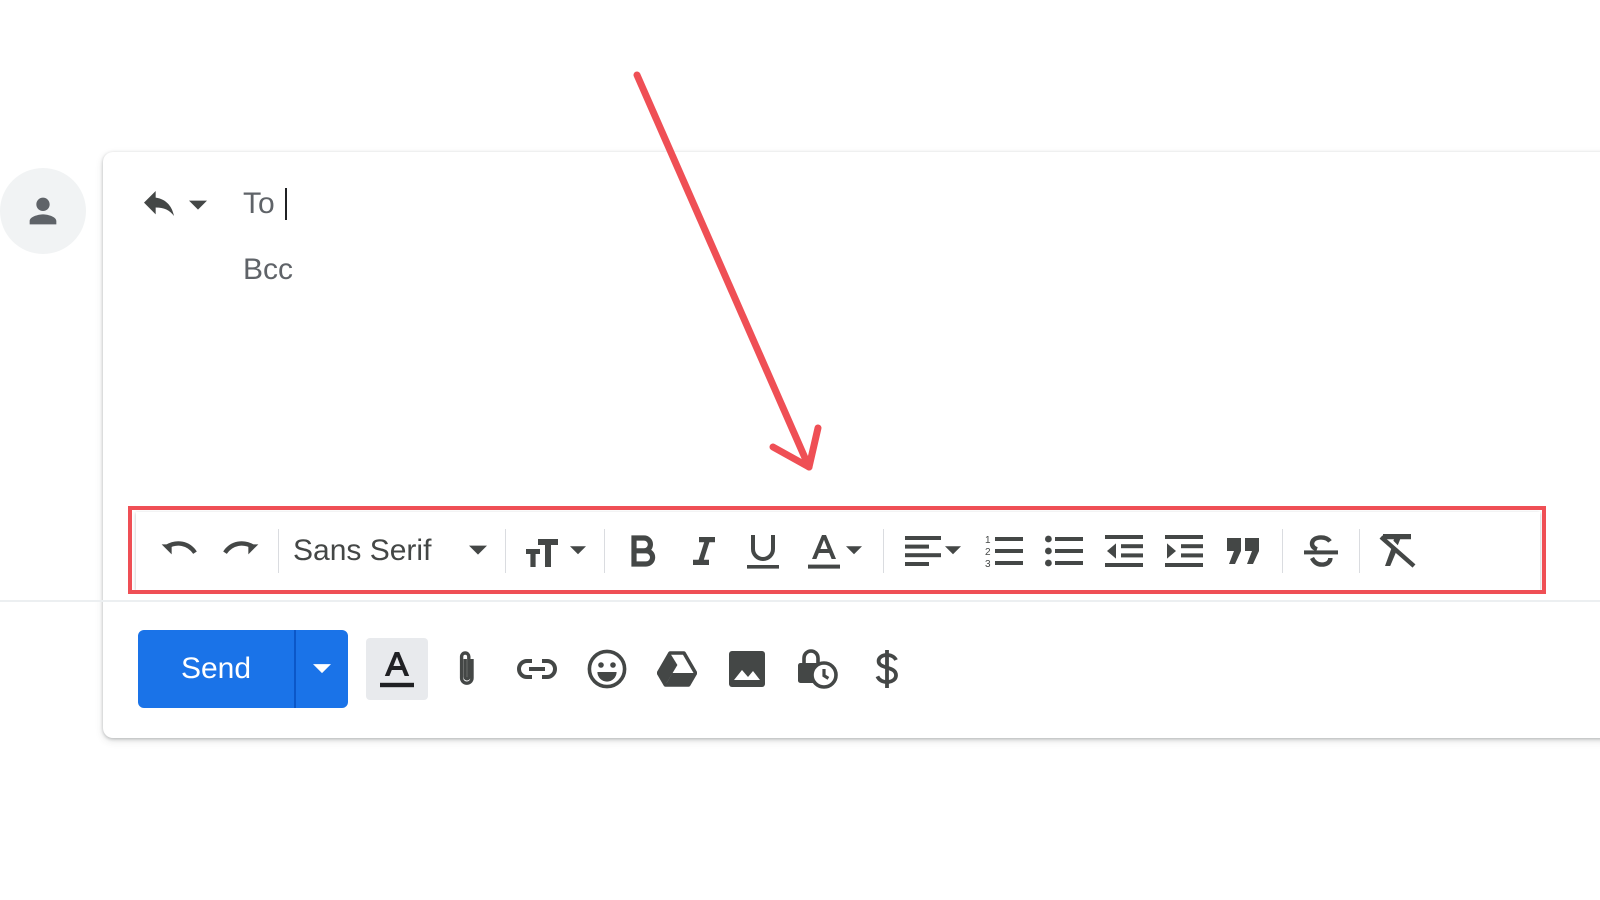  I want to click on to-field: To, so click(265, 204).